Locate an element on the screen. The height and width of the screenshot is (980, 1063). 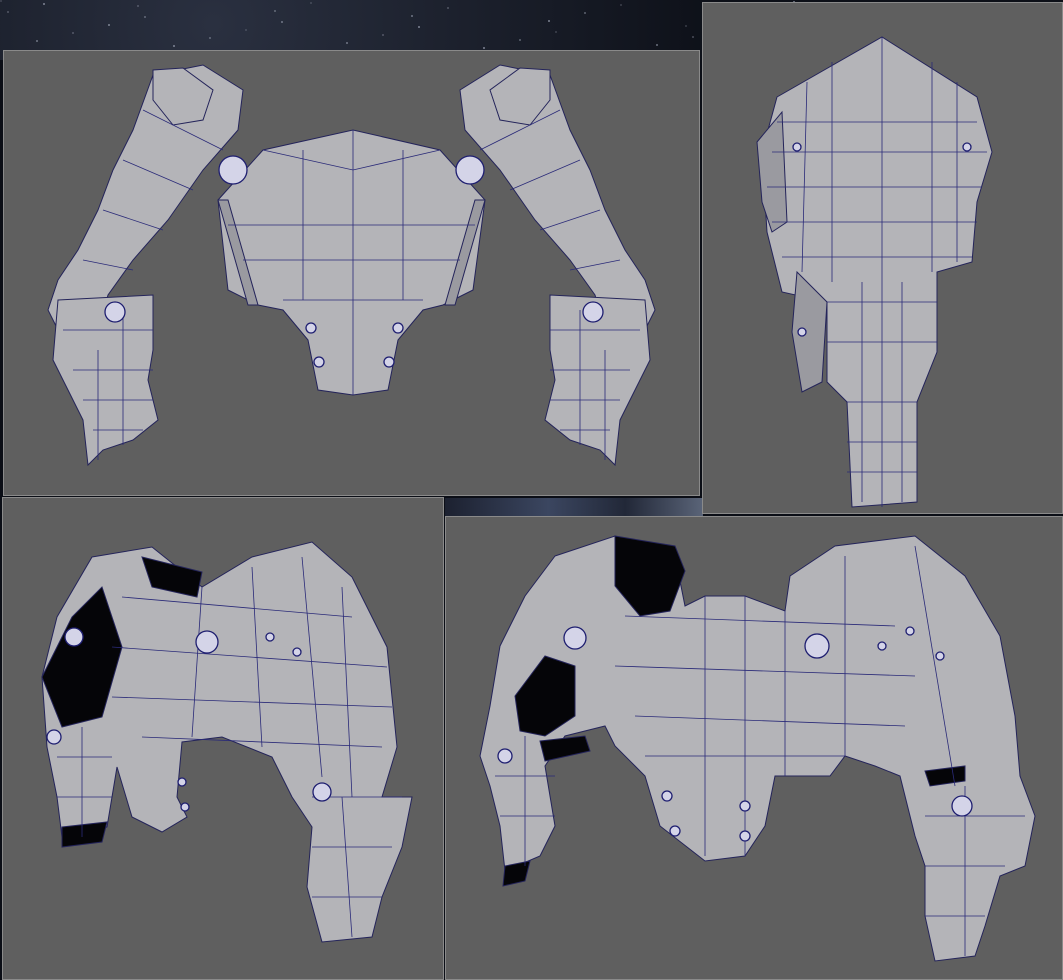
rosette-left is located at coordinates (233, 170).